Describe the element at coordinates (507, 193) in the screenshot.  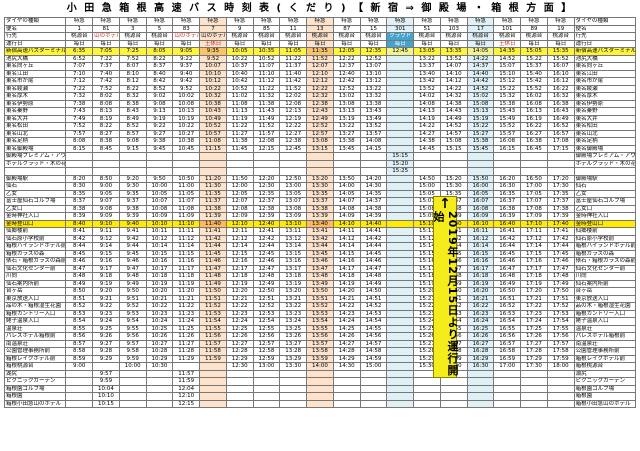
I see `time-cell: 16:35` at that location.